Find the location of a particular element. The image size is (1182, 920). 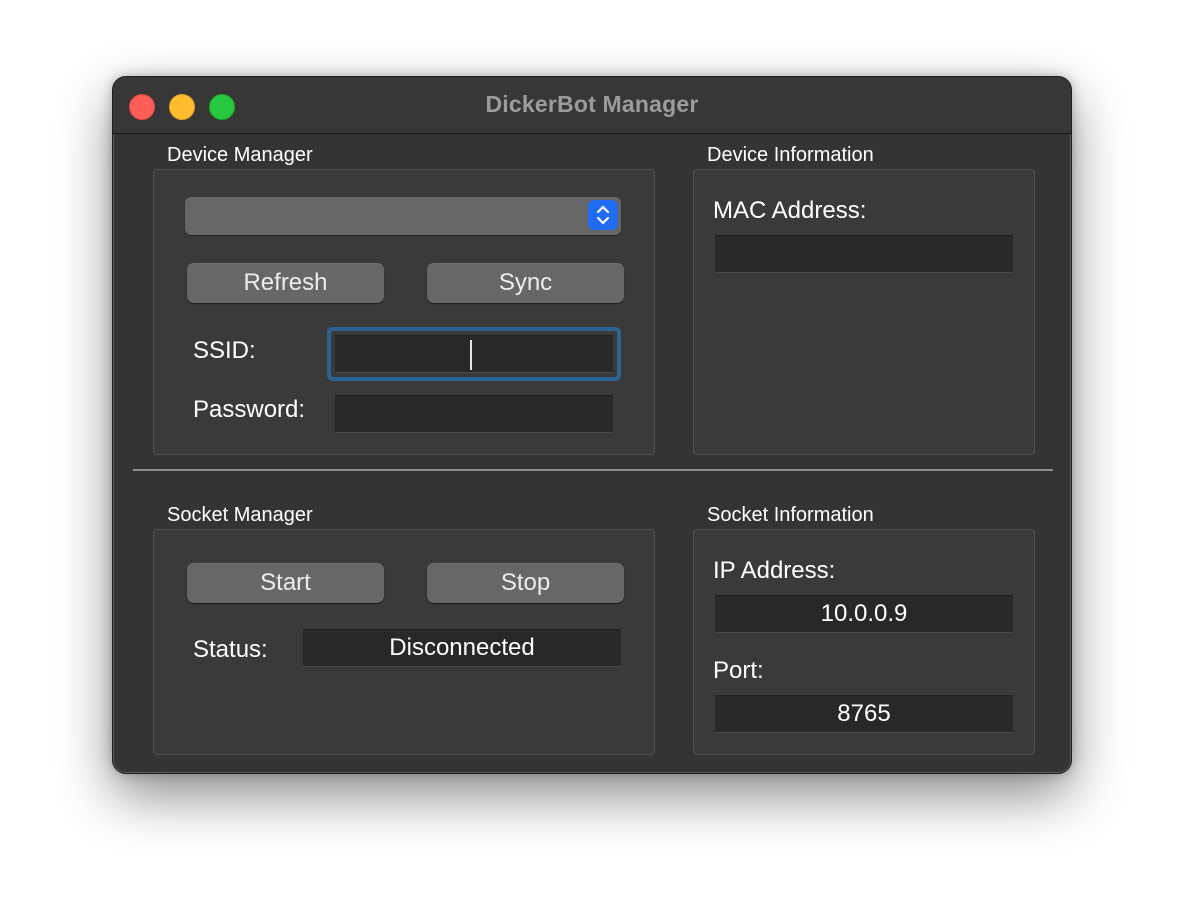

stop-button: Stop is located at coordinates (525, 583).